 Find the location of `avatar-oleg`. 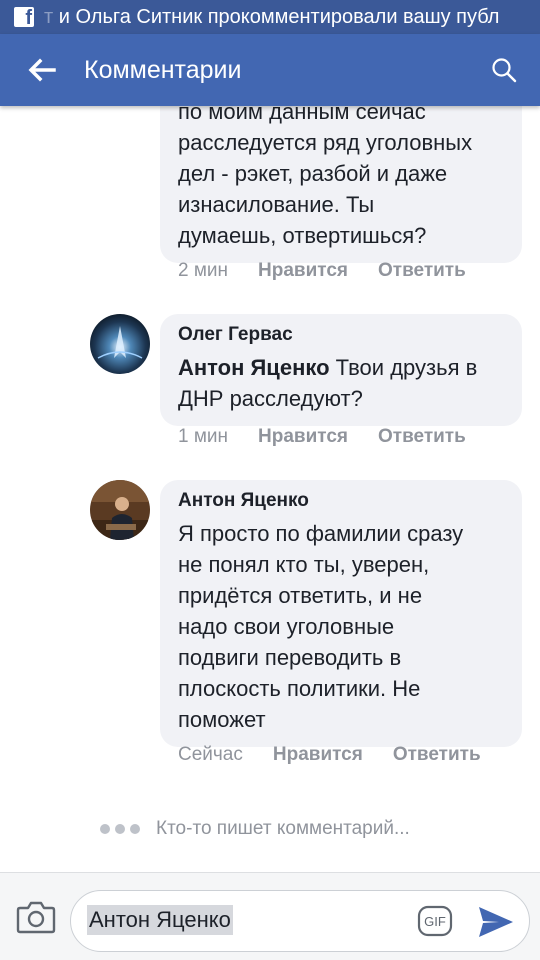

avatar-oleg is located at coordinates (120, 344).